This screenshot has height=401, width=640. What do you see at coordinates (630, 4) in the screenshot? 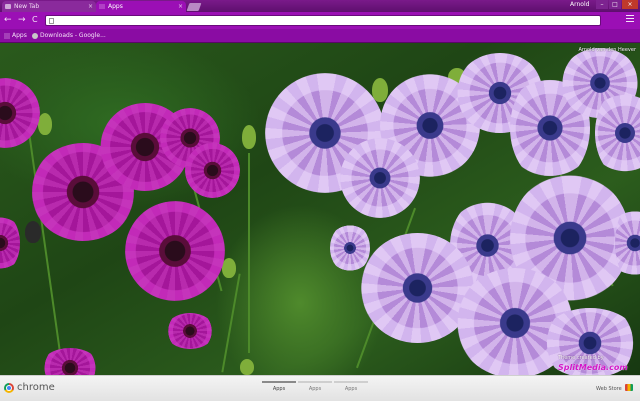
I see `close-window-icon: ×` at bounding box center [630, 4].